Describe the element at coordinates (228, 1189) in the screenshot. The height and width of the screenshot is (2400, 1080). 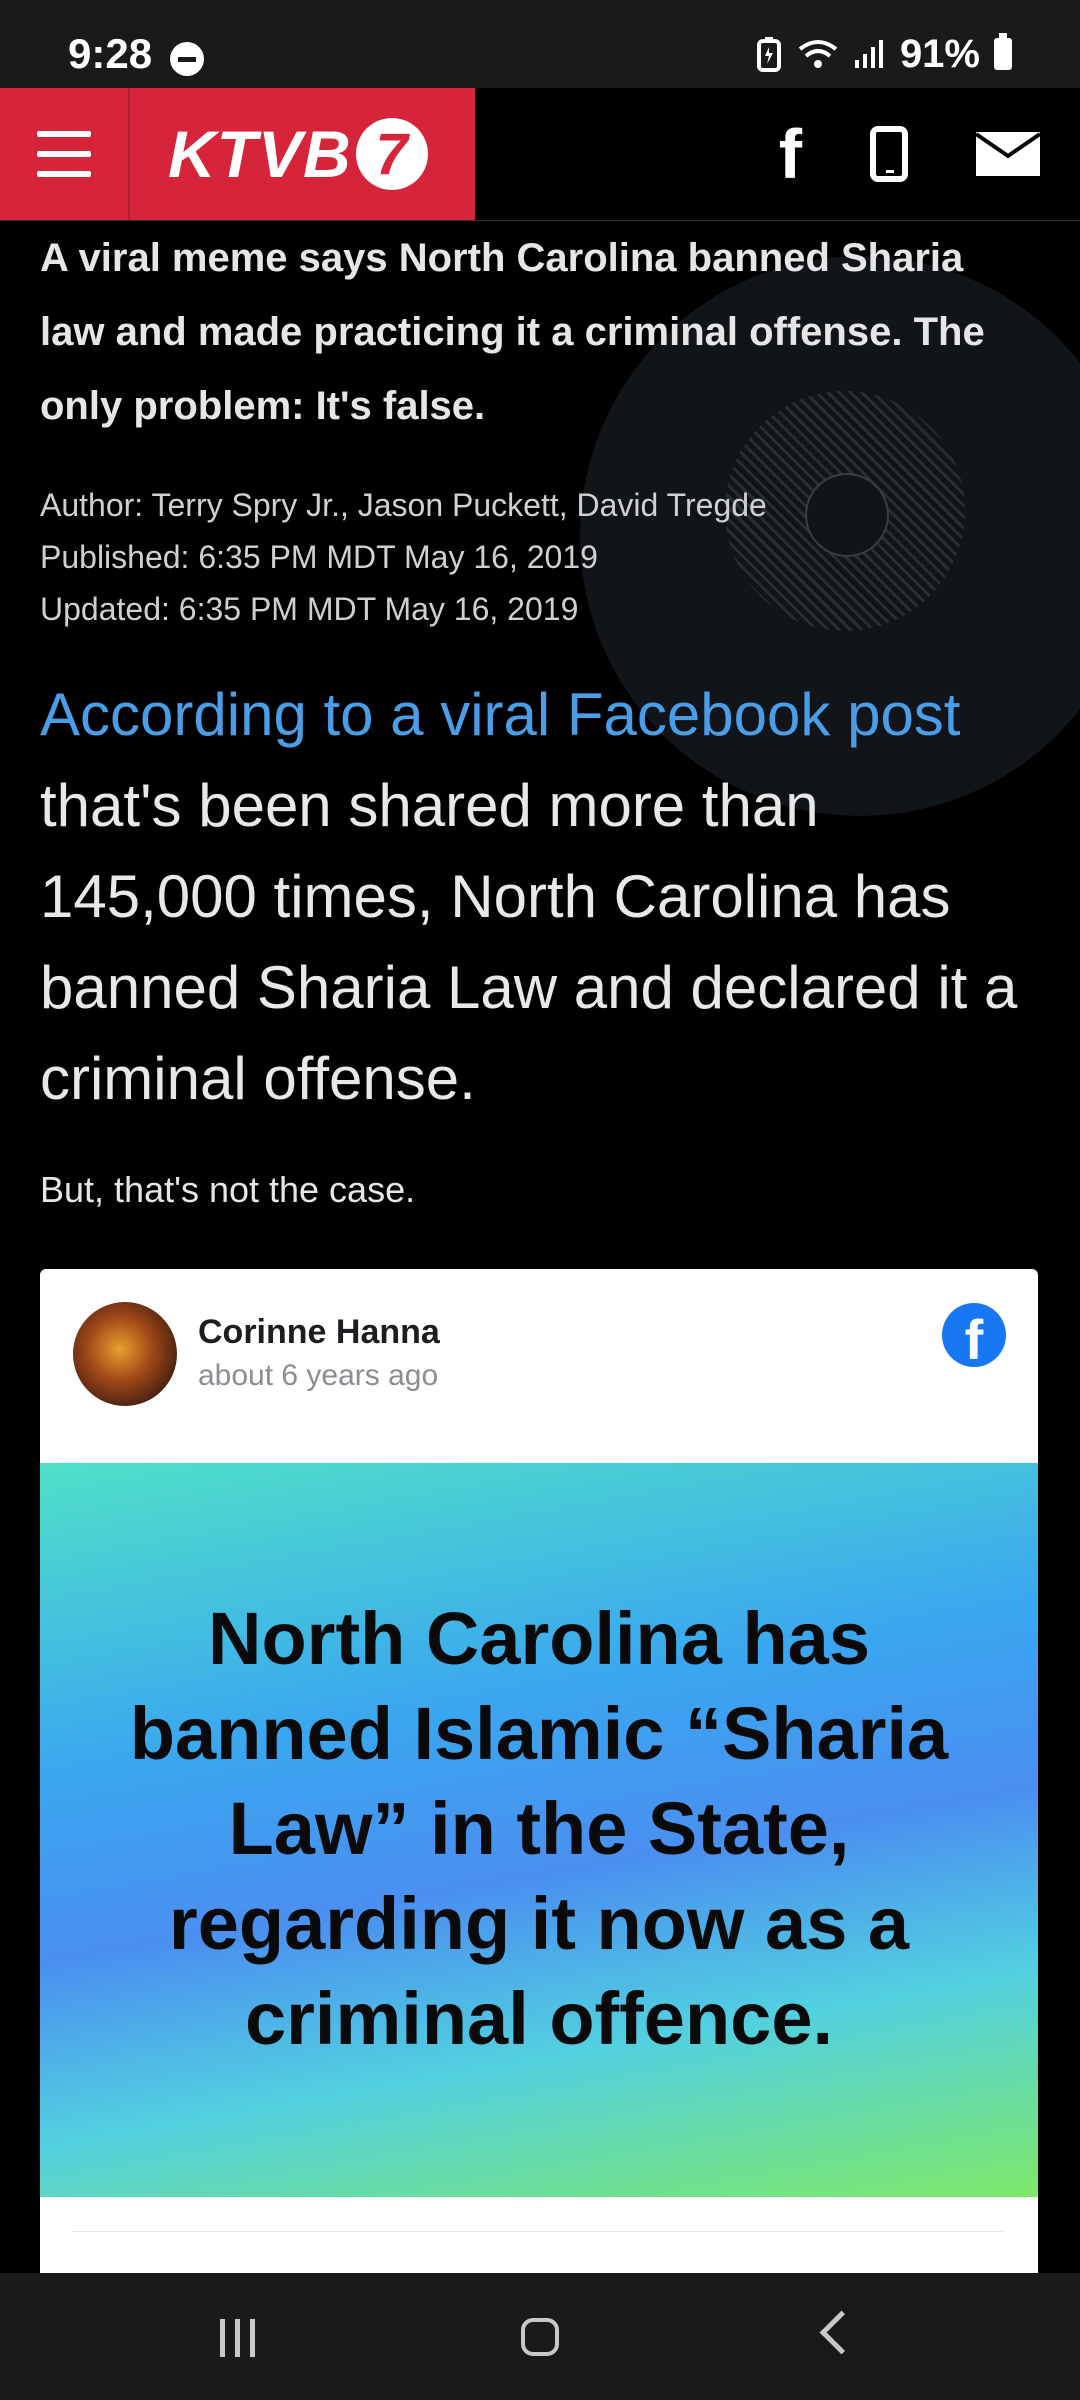
I see `article-paragraph: But, that's not the case.` at that location.